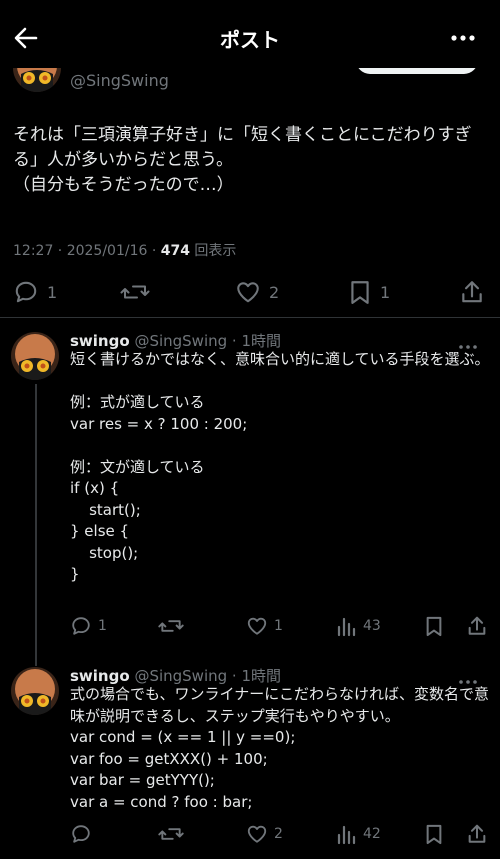  Describe the element at coordinates (250, 317) in the screenshot. I see `divider` at that location.